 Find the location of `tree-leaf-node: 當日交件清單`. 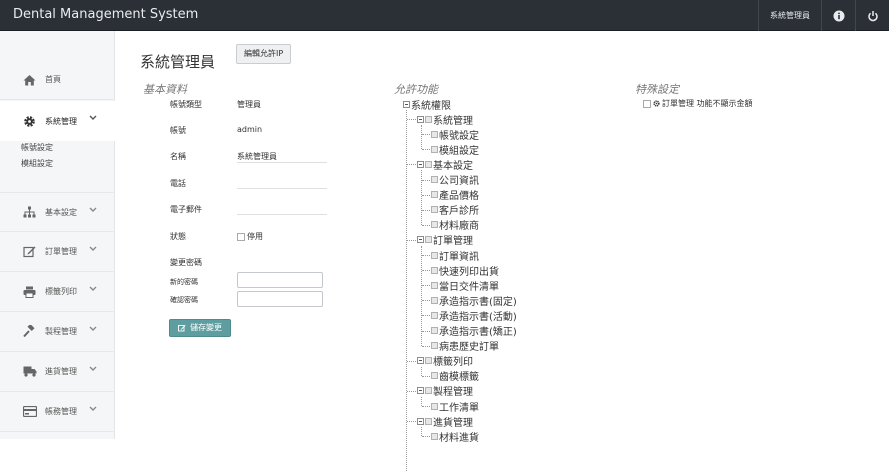

tree-leaf-node: 當日交件清單 is located at coordinates (465, 285).